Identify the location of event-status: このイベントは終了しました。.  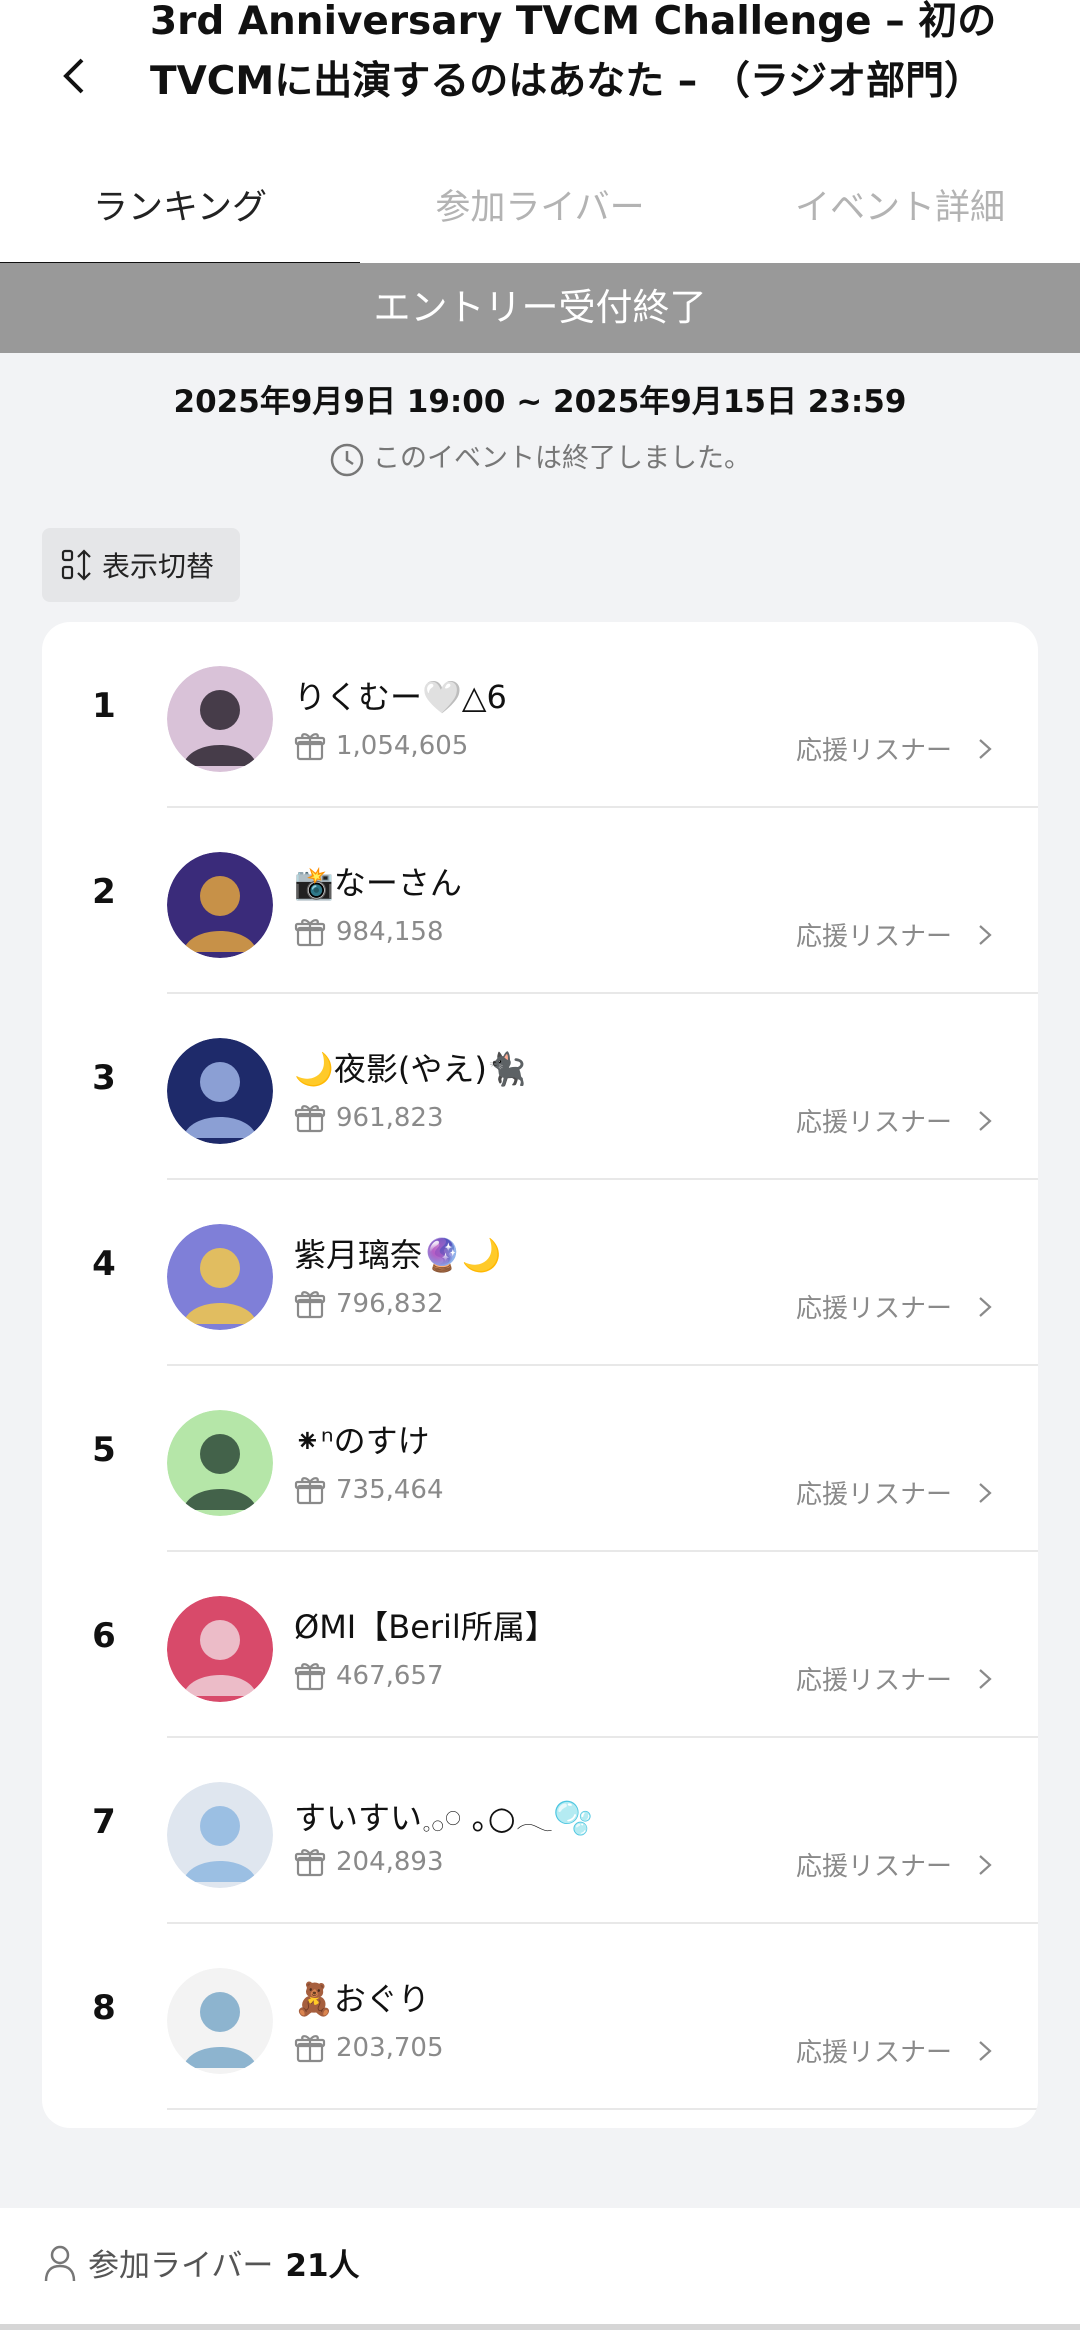
(540, 457).